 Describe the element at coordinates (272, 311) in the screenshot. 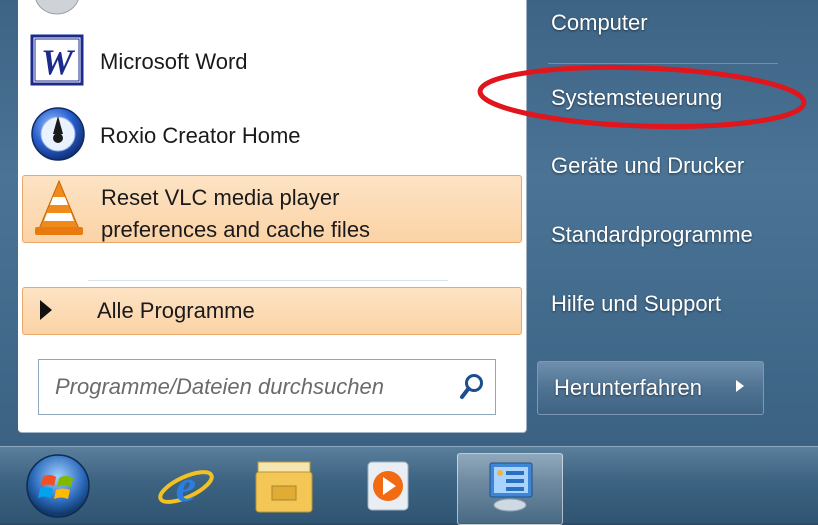

I see `all-programs-button: Alle Programme` at that location.